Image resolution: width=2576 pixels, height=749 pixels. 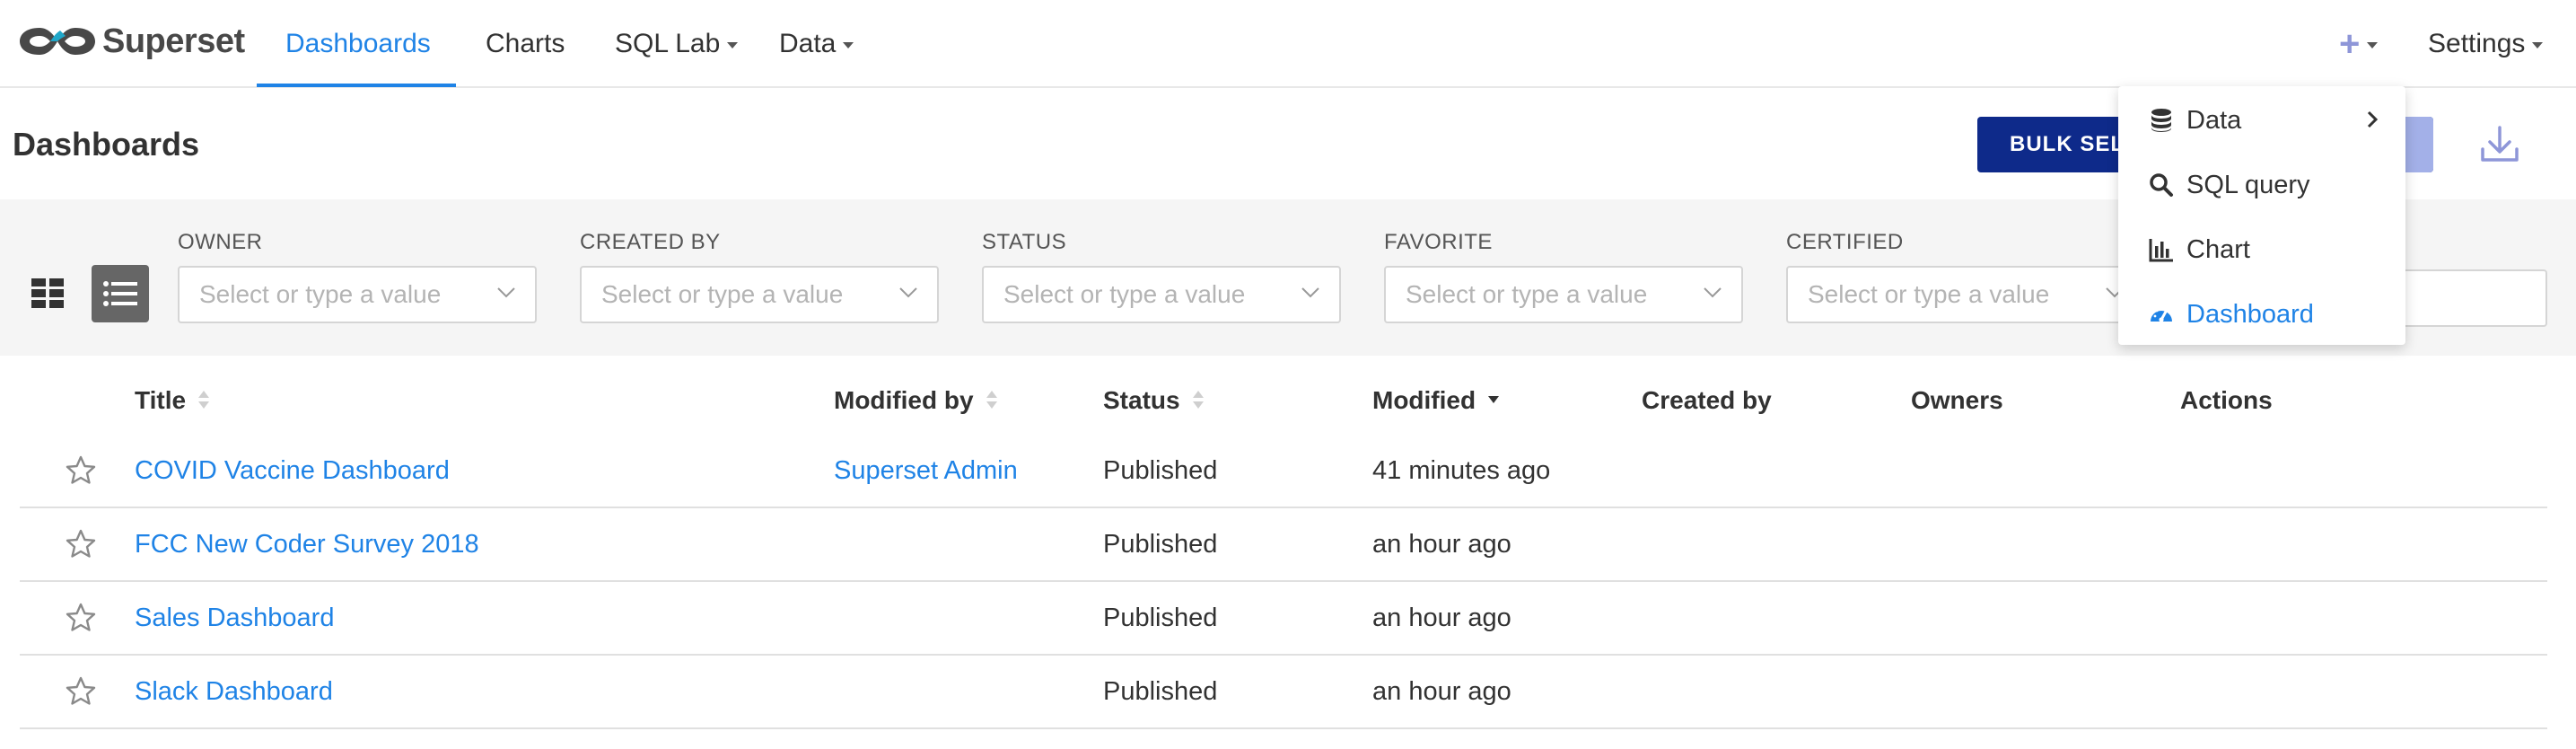 What do you see at coordinates (2214, 120) in the screenshot?
I see `new-menu-data-label: Data` at bounding box center [2214, 120].